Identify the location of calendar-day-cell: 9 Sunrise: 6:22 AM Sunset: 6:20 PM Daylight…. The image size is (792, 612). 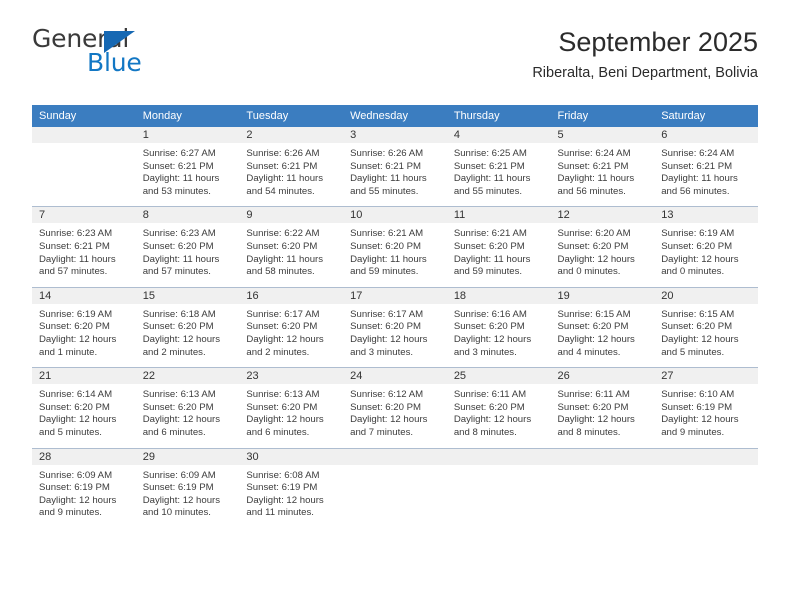
(291, 247).